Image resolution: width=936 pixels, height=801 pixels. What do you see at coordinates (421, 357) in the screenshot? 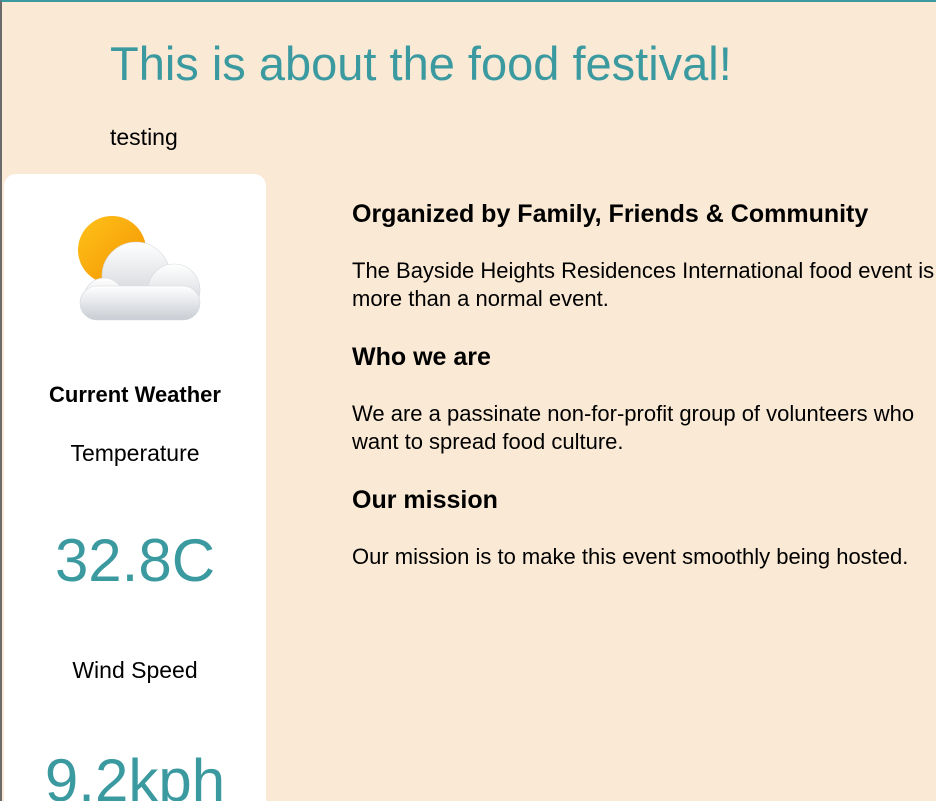
I see `section-heading-who-we-are: Who we are` at bounding box center [421, 357].